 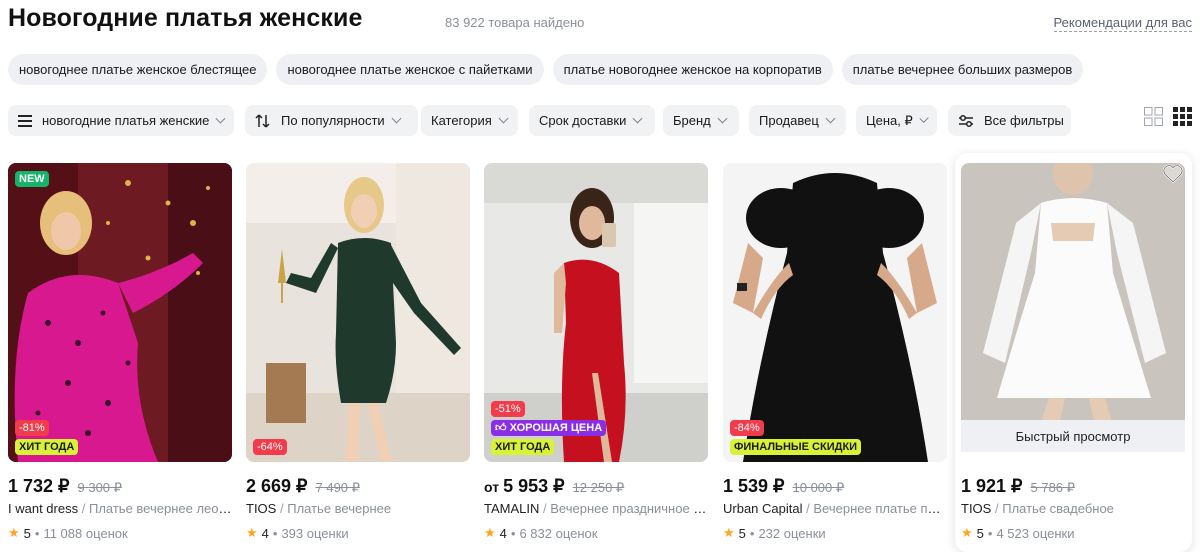 I want to click on price: от 5 953 ₽, so click(x=524, y=486).